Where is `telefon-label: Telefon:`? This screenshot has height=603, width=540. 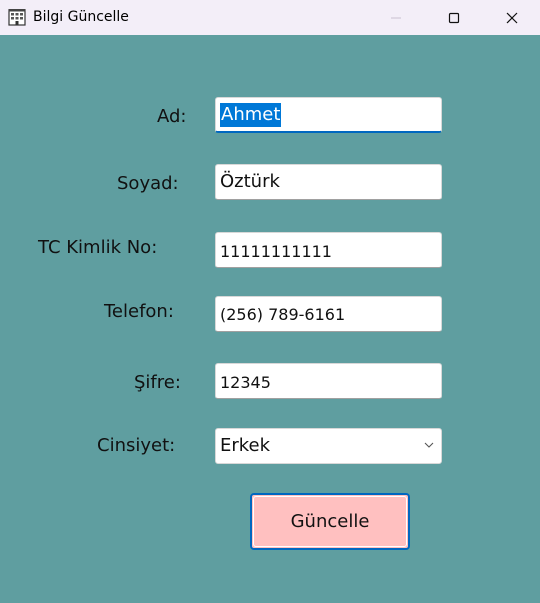
telefon-label: Telefon: is located at coordinates (139, 311).